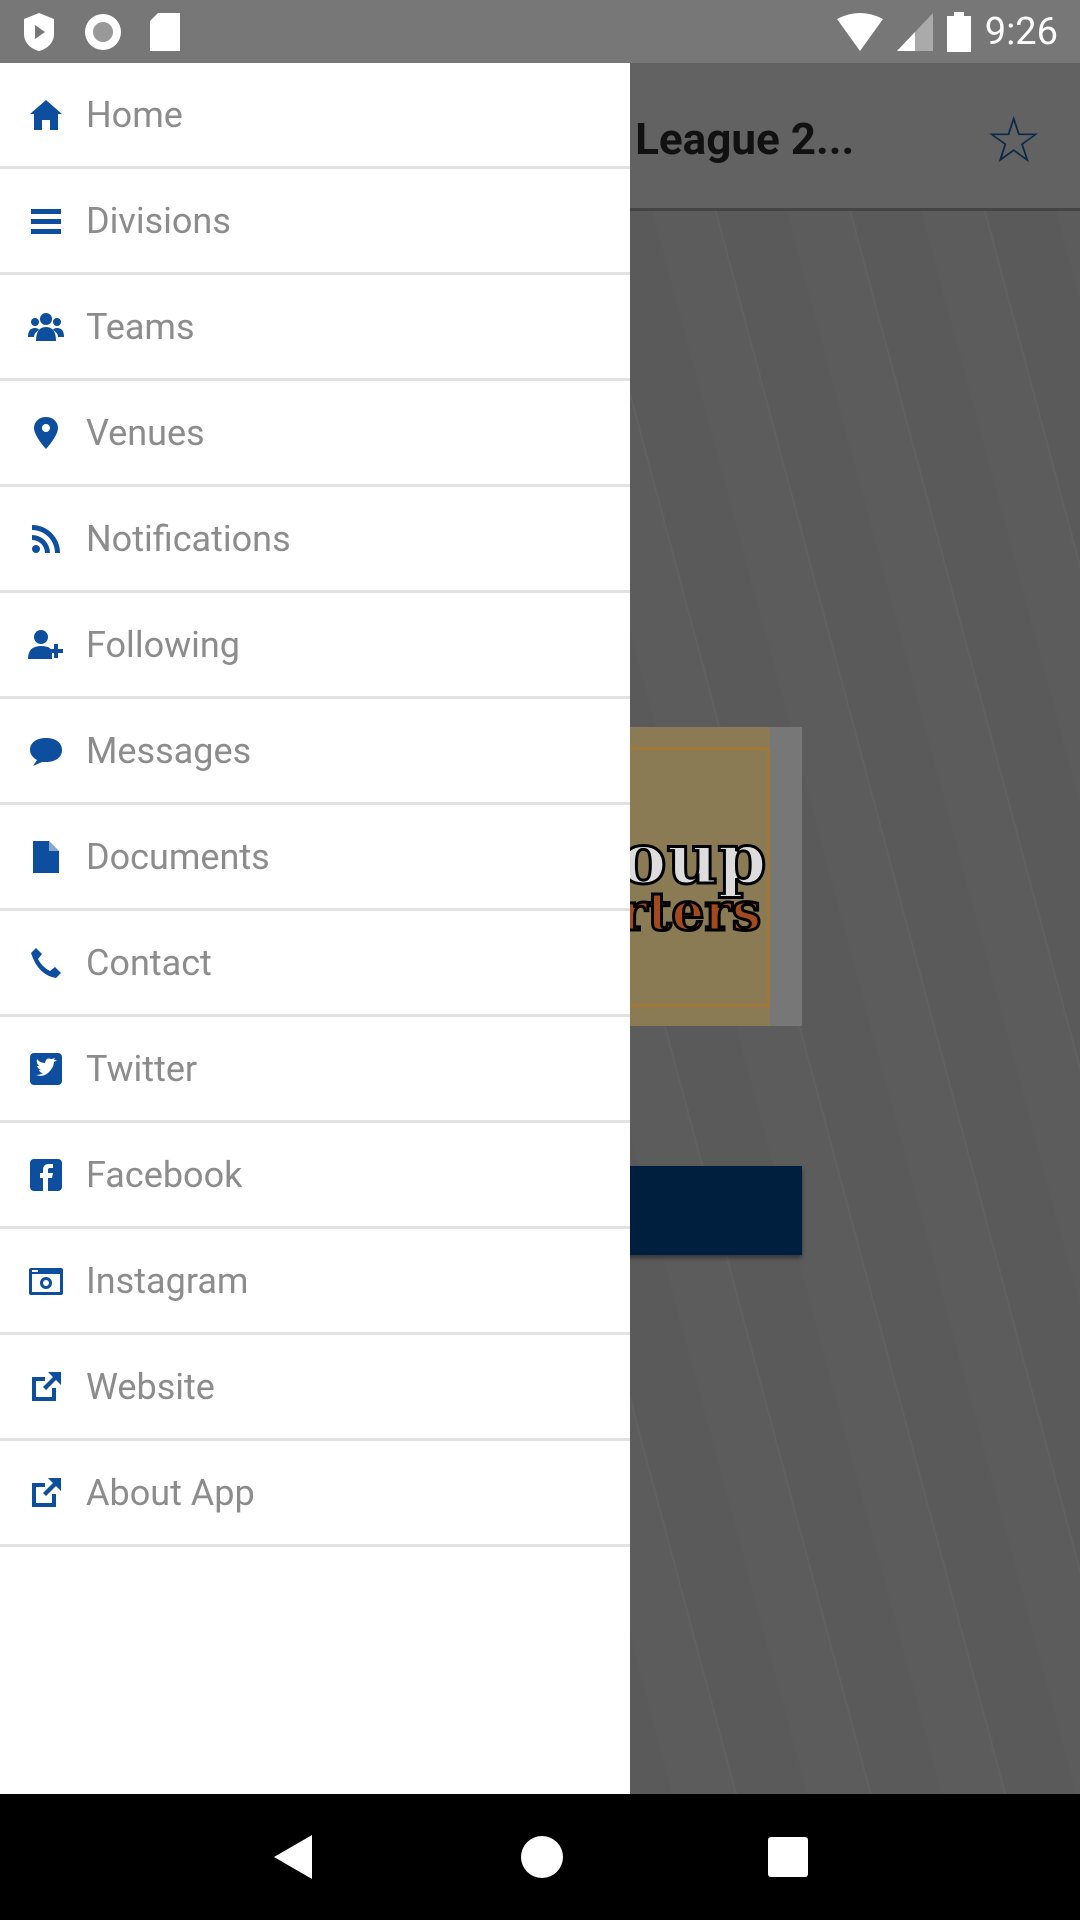  Describe the element at coordinates (315, 1070) in the screenshot. I see `drawer-item-twitter: Twitter` at that location.